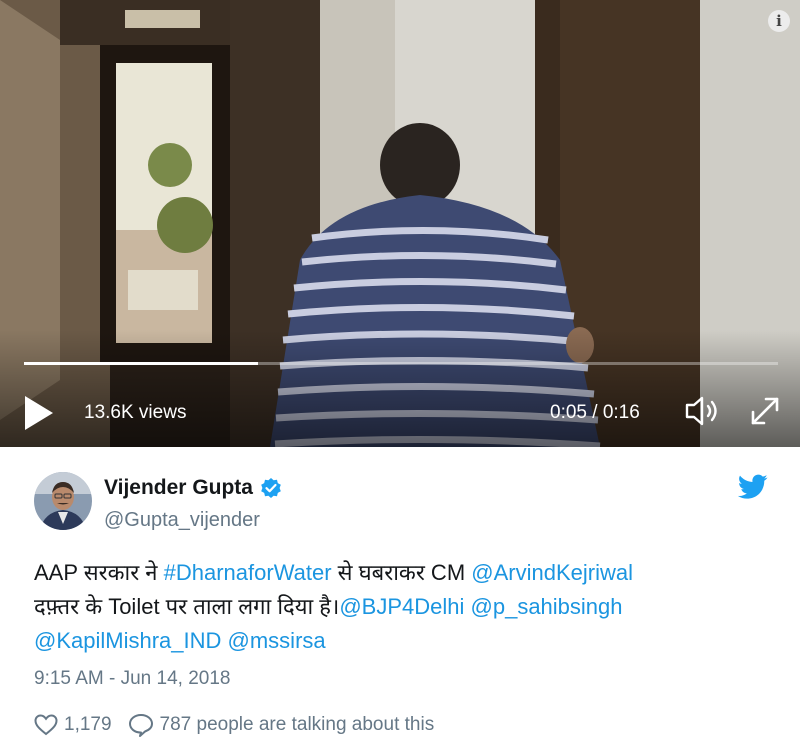 Image resolution: width=800 pixels, height=755 pixels. Describe the element at coordinates (297, 724) in the screenshot. I see `talking-count: 787 people are talking about this` at that location.